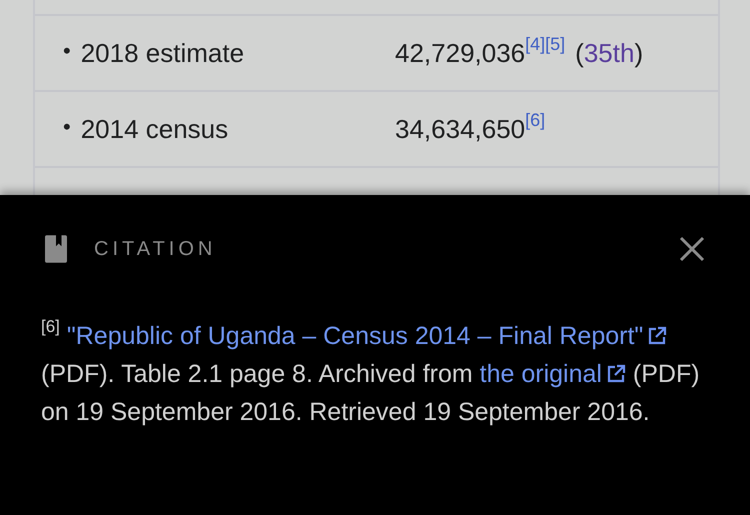  I want to click on bookmark-icon, so click(56, 249).